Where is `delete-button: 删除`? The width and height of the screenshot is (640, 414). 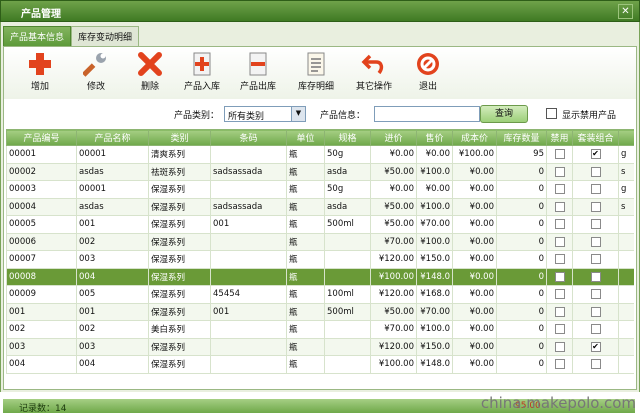 delete-button: 删除 is located at coordinates (150, 74).